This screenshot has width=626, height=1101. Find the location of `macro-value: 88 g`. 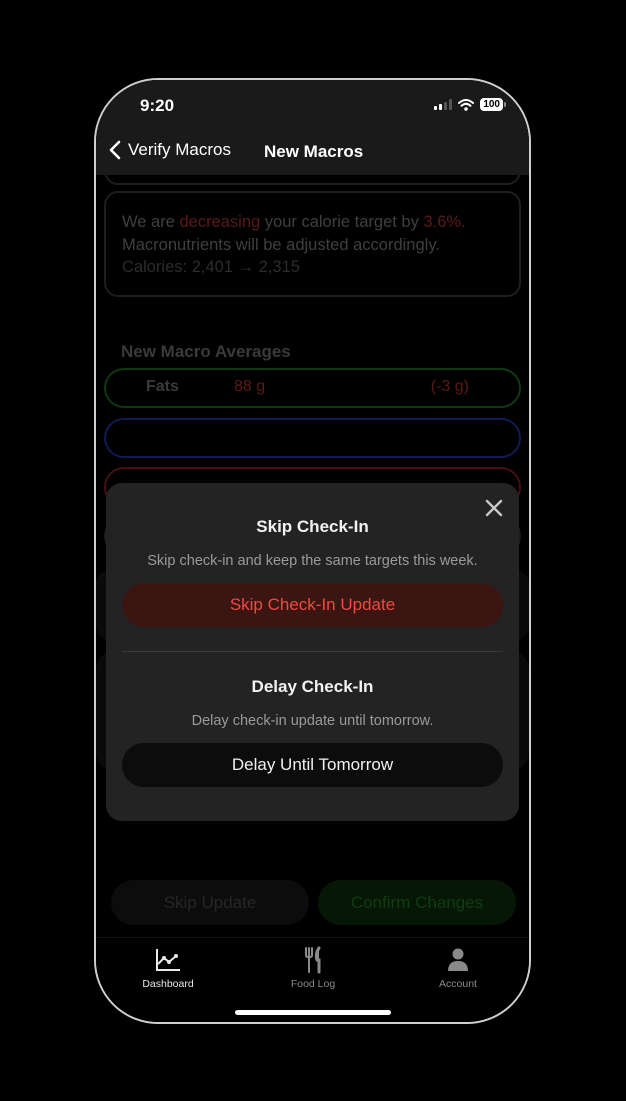

macro-value: 88 g is located at coordinates (250, 386).